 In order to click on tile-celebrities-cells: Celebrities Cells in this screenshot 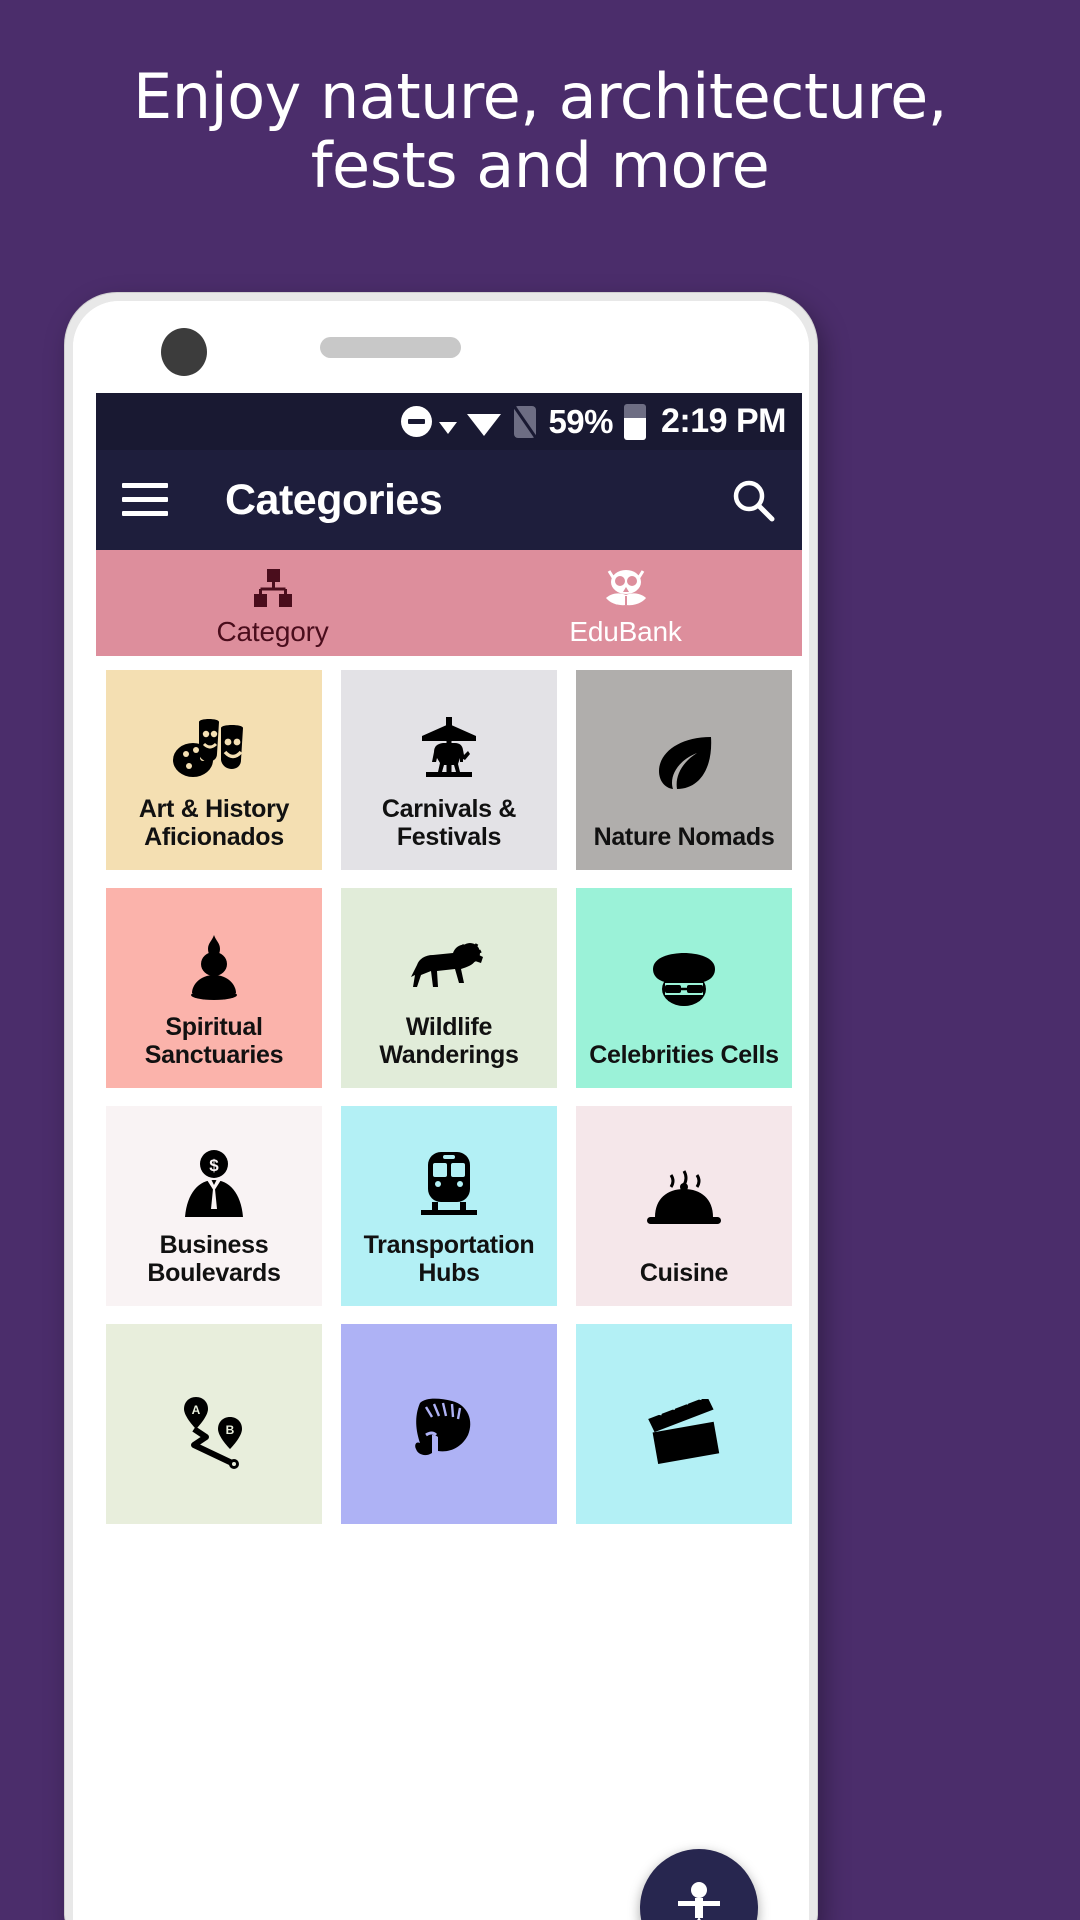, I will do `click(684, 988)`.